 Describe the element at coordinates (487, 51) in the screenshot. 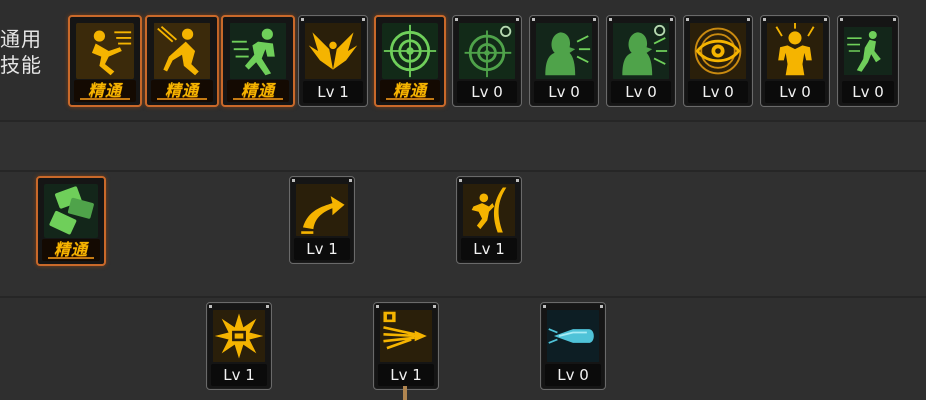

I see `crosshair-gear-icon` at that location.